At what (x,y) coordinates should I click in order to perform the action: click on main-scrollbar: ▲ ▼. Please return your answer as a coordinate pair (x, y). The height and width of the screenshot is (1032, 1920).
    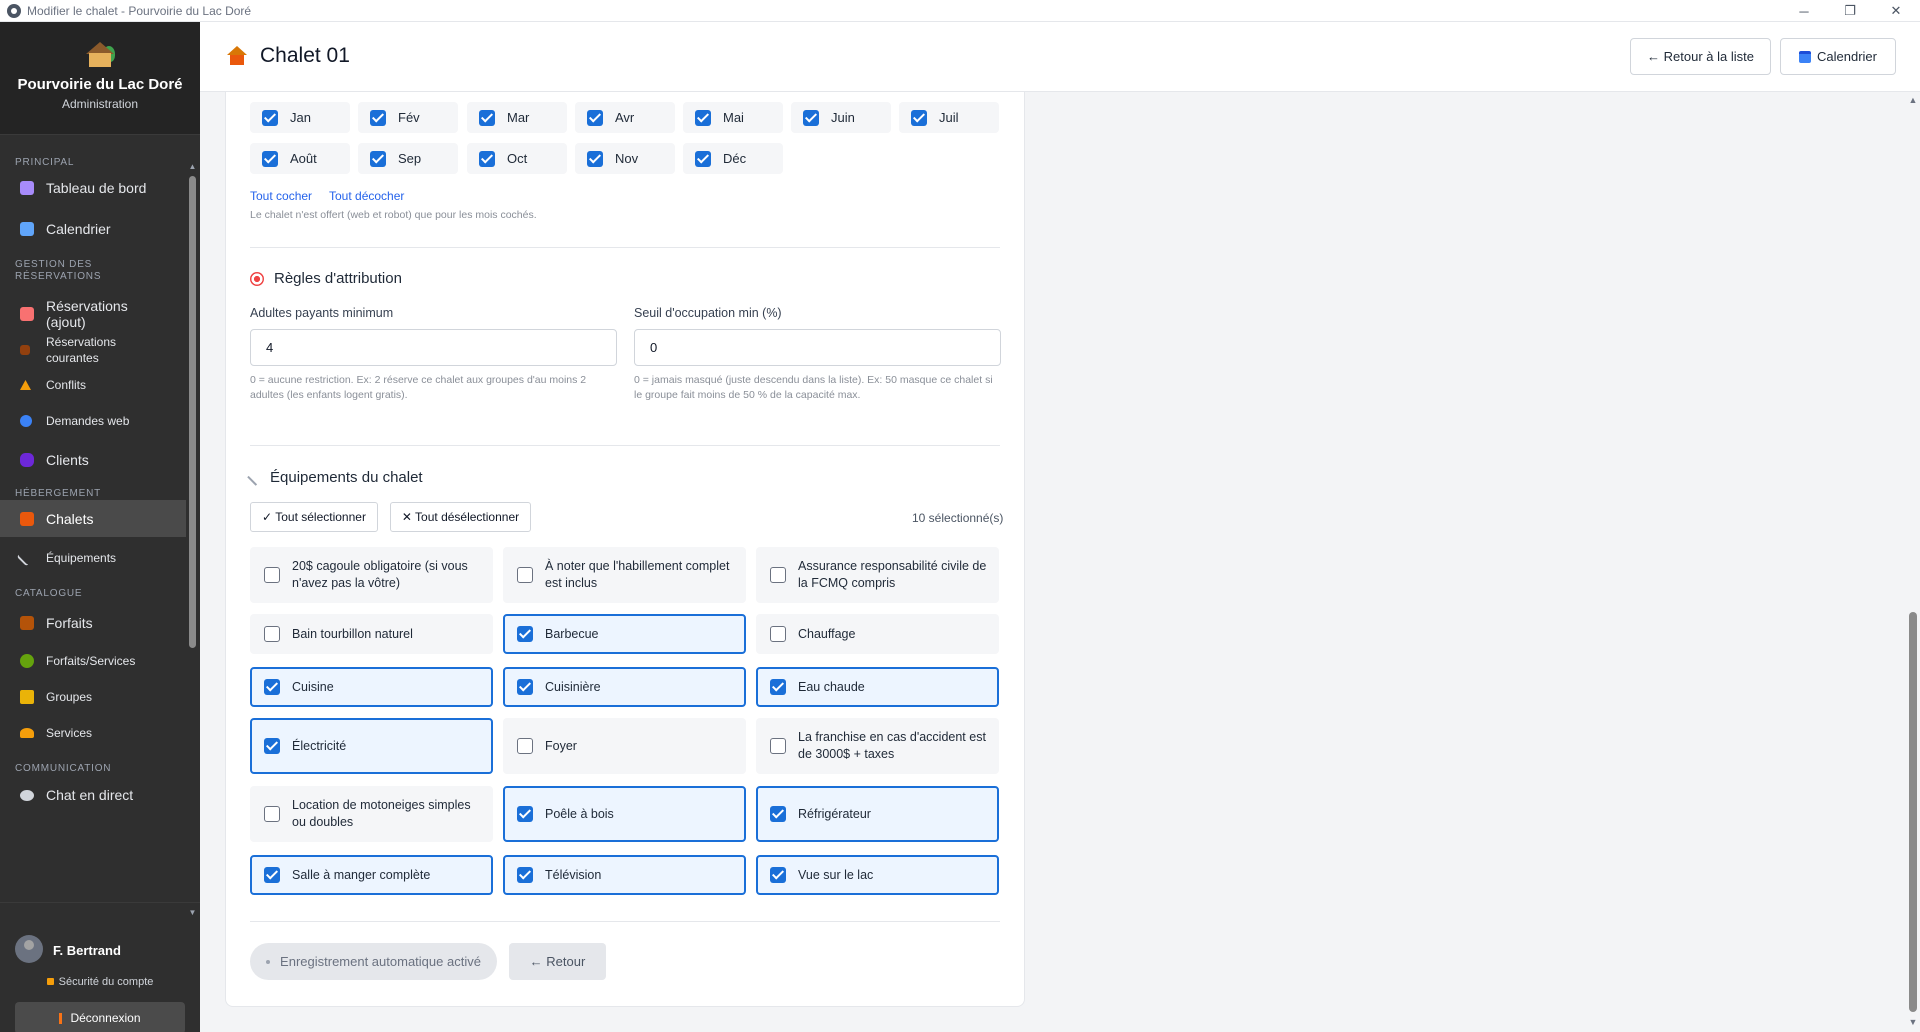
    Looking at the image, I should click on (1913, 562).